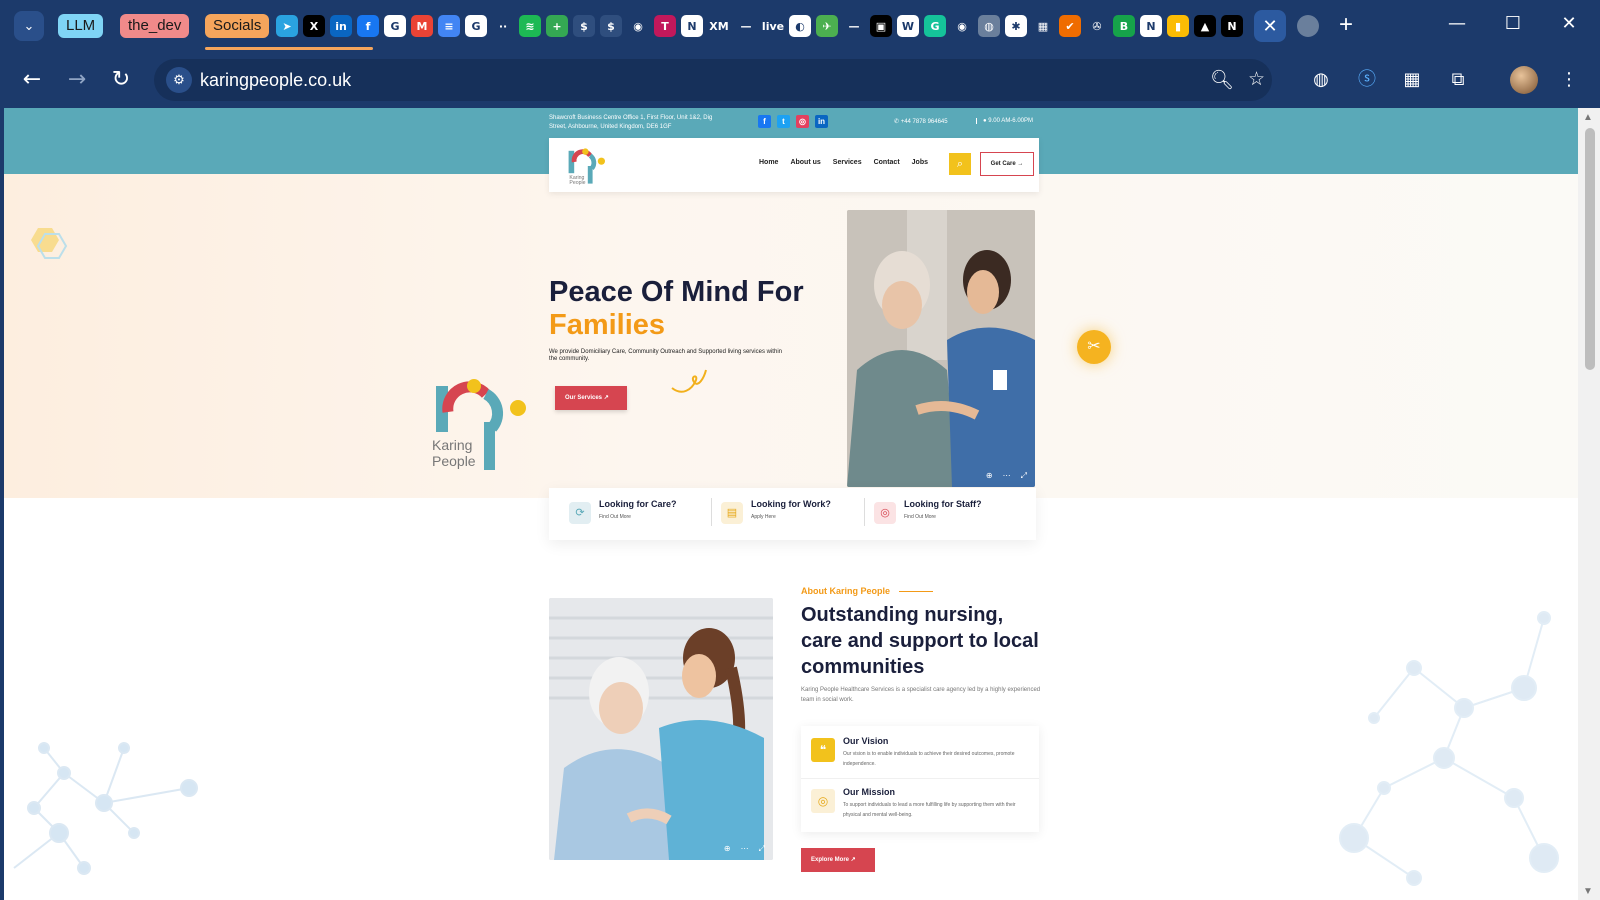 Image resolution: width=1600 pixels, height=900 pixels. Describe the element at coordinates (449, 26) in the screenshot. I see `docs-icon: ≡` at that location.